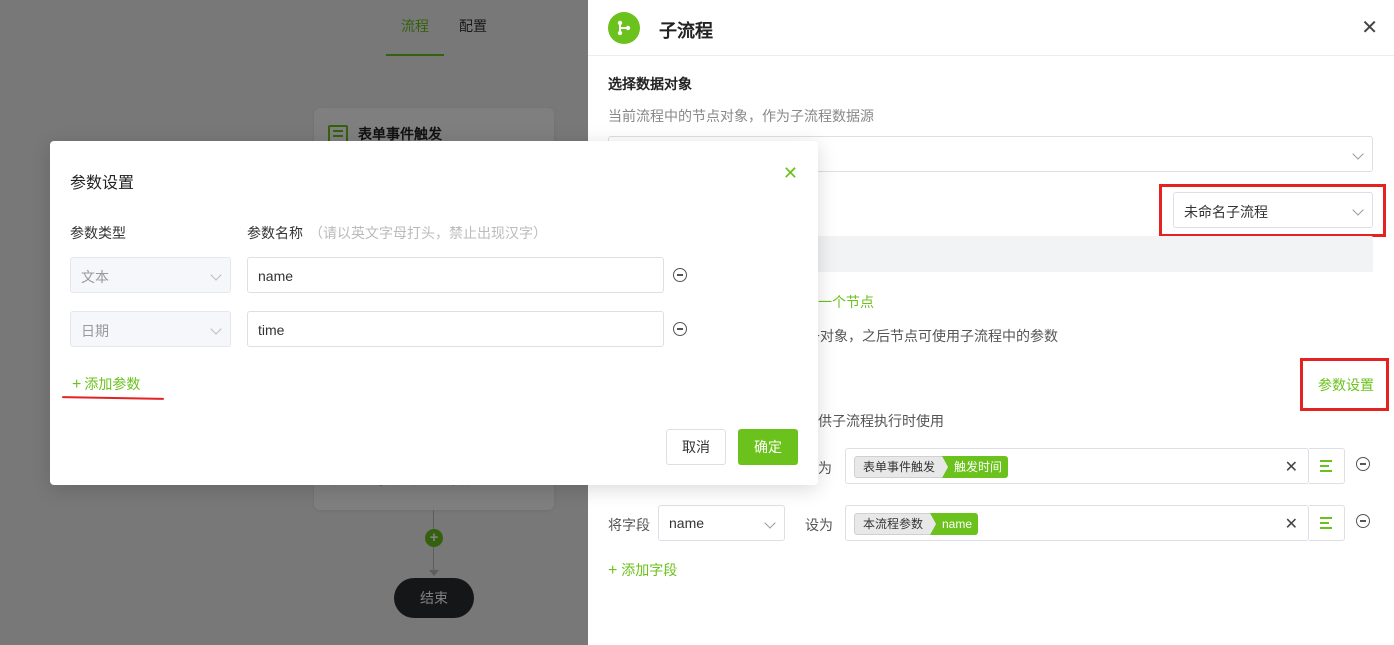 The height and width of the screenshot is (645, 1394). I want to click on add-field-button: + 添加字段, so click(642, 570).